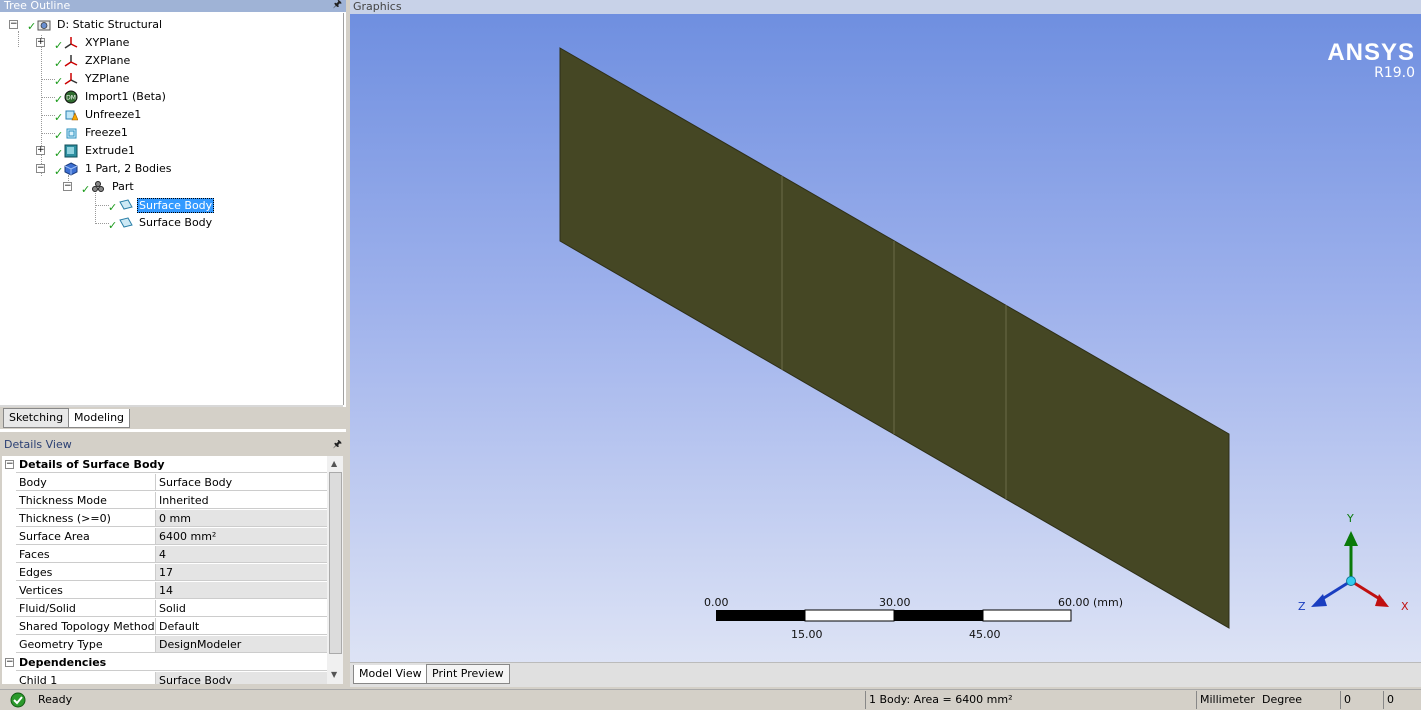 The image size is (1421, 710). I want to click on tree-item-label: Part, so click(123, 186).